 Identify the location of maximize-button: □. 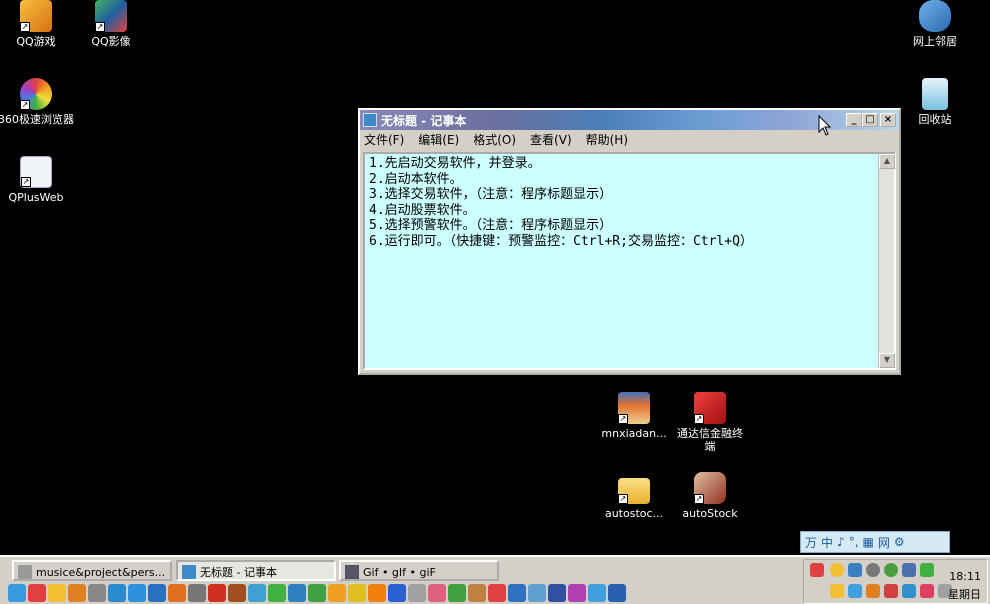
(870, 120).